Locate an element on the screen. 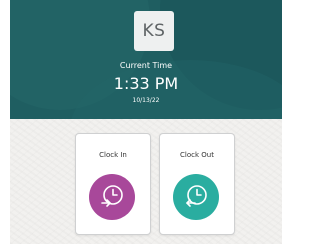  avatar-initials: KS is located at coordinates (154, 31).